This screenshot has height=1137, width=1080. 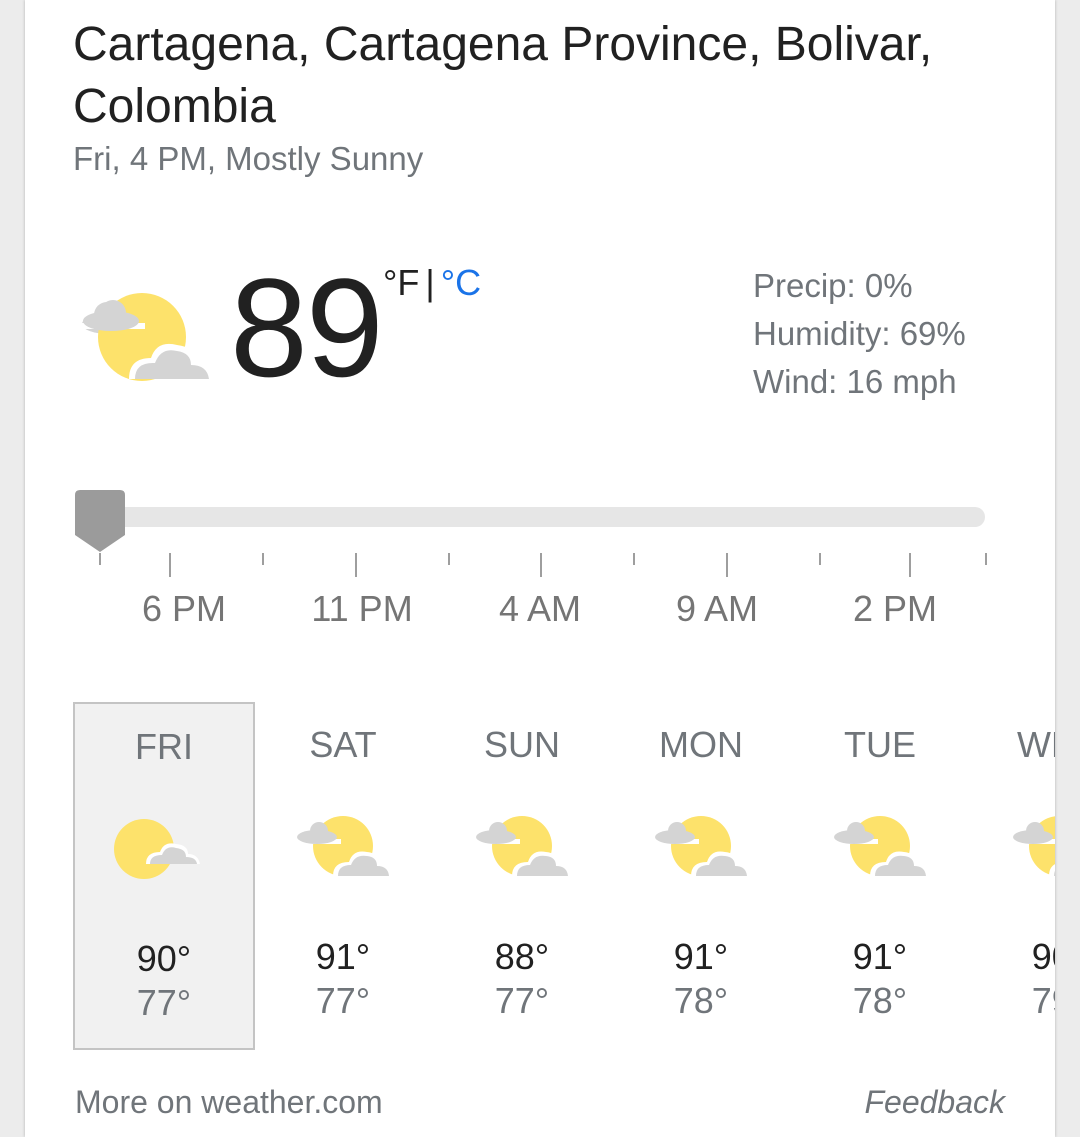 I want to click on forecast-day-tue: TUE 91° 78°, so click(x=880, y=876).